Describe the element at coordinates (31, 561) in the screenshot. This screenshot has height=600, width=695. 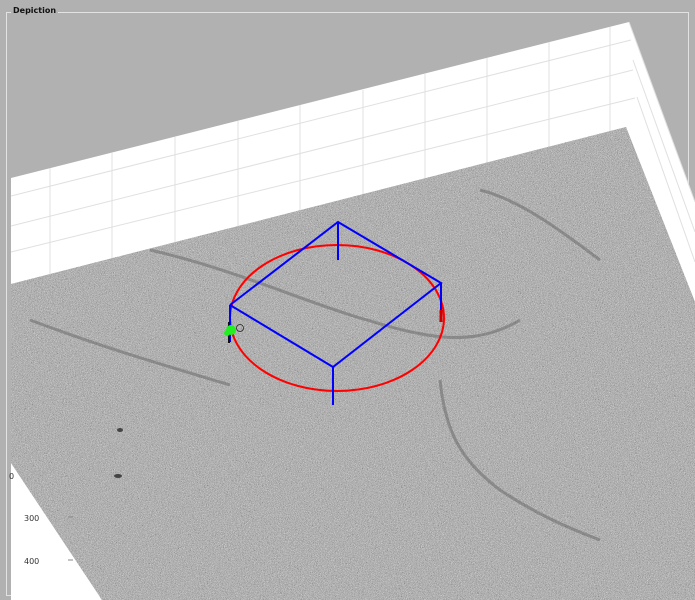
I see `y-tick-400: 400` at that location.